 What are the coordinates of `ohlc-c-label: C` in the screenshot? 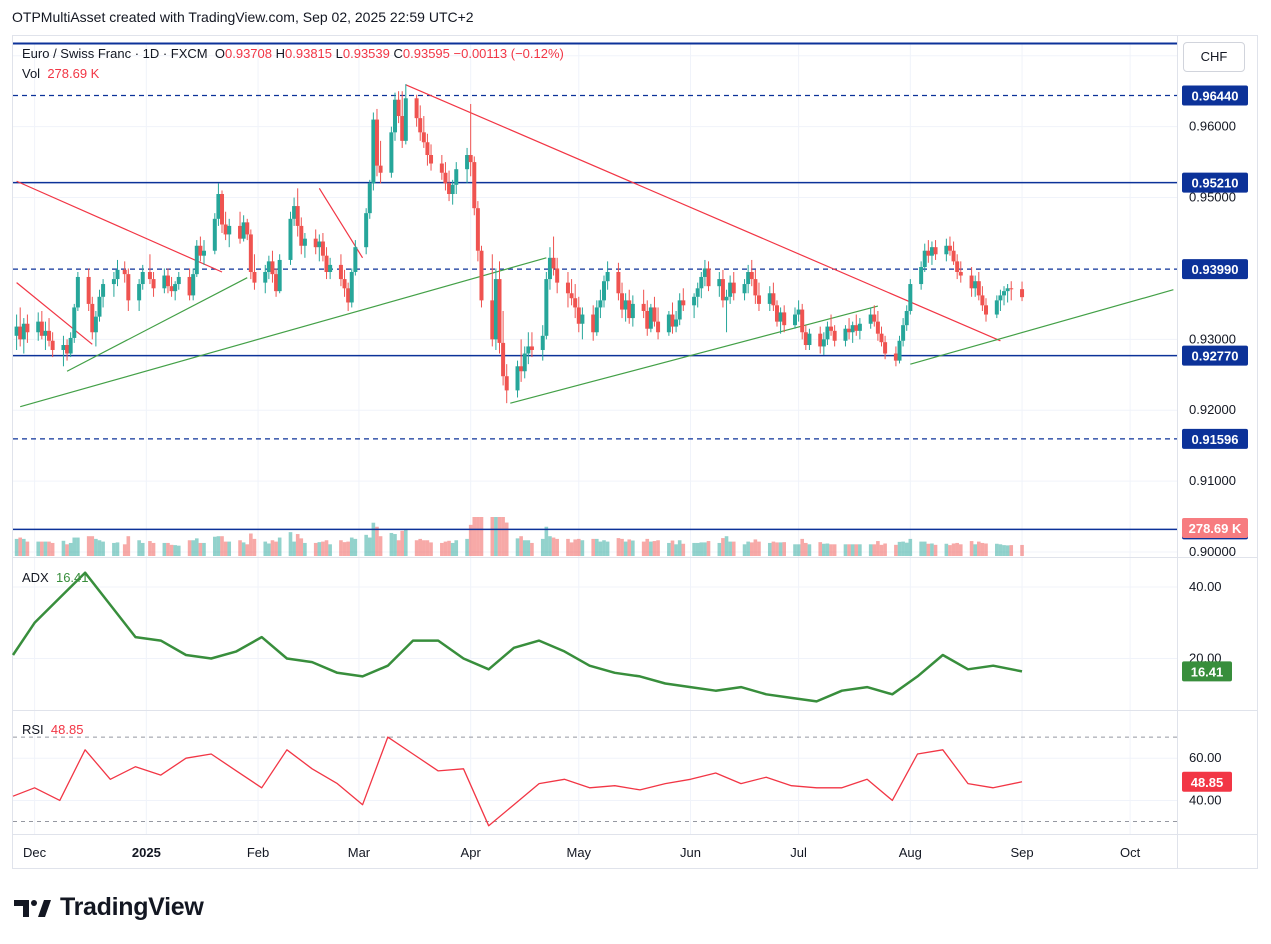 It's located at (398, 53).